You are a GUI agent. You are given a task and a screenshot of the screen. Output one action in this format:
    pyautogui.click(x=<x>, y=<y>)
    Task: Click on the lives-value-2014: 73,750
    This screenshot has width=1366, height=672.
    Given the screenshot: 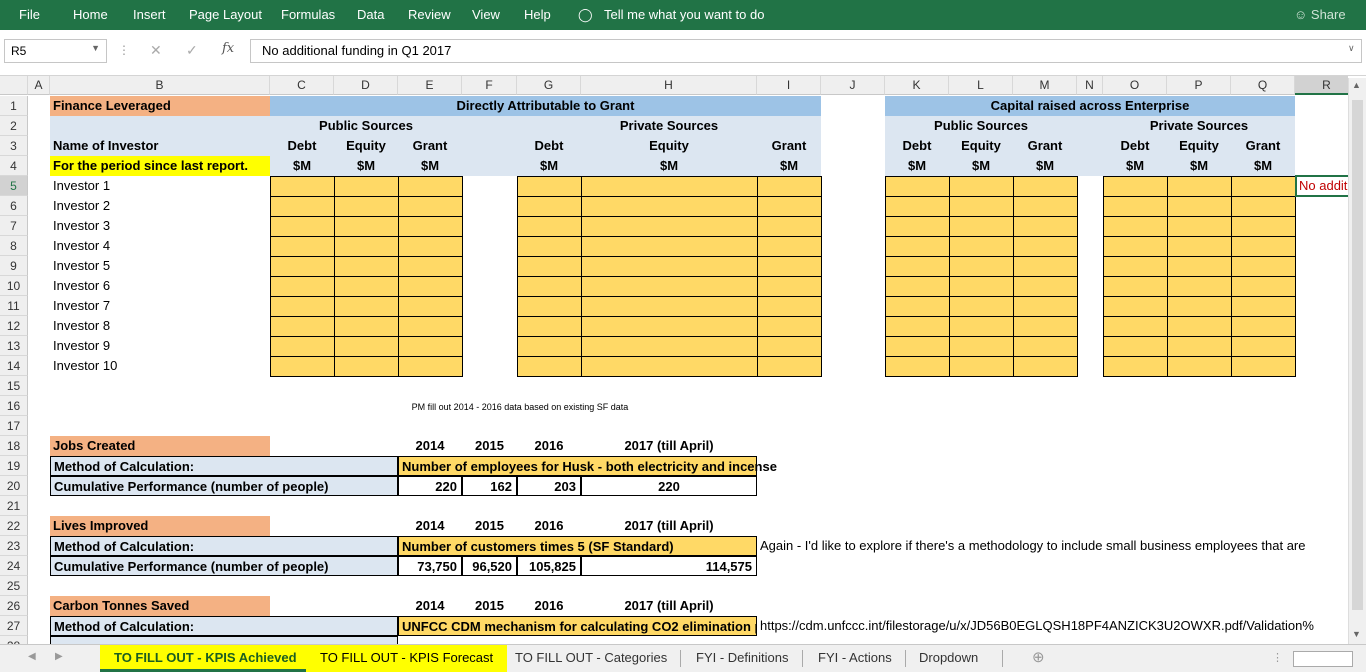 What is the action you would take?
    pyautogui.click(x=430, y=566)
    